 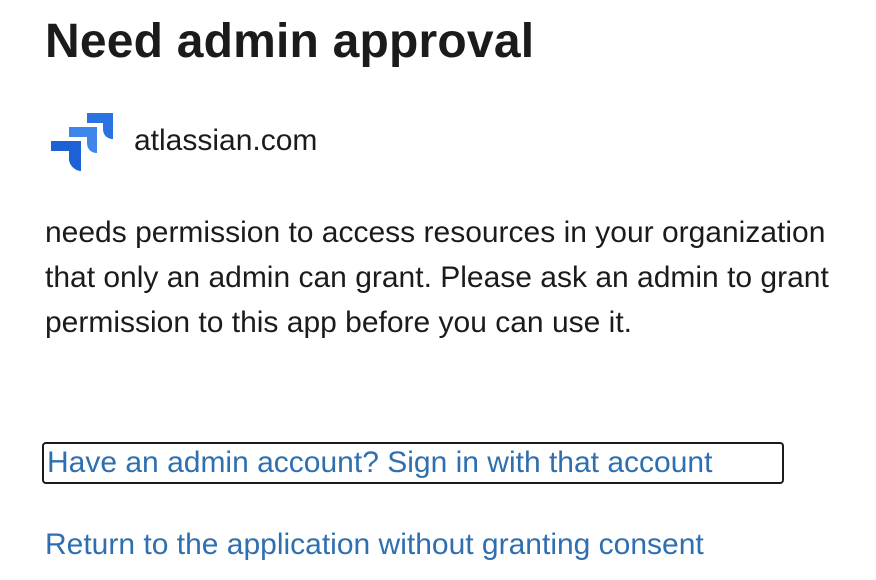 What do you see at coordinates (82, 142) in the screenshot?
I see `jira-logo-icon` at bounding box center [82, 142].